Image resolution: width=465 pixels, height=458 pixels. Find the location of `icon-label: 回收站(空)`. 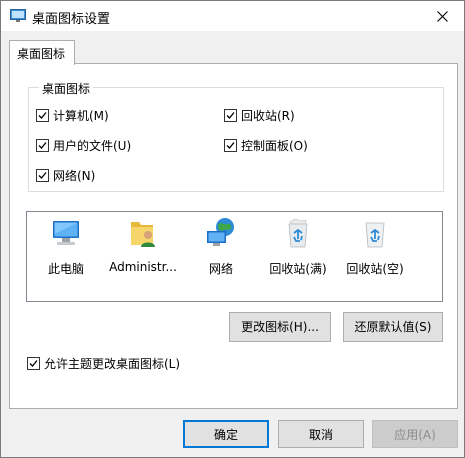

icon-label: 回收站(空) is located at coordinates (375, 269).